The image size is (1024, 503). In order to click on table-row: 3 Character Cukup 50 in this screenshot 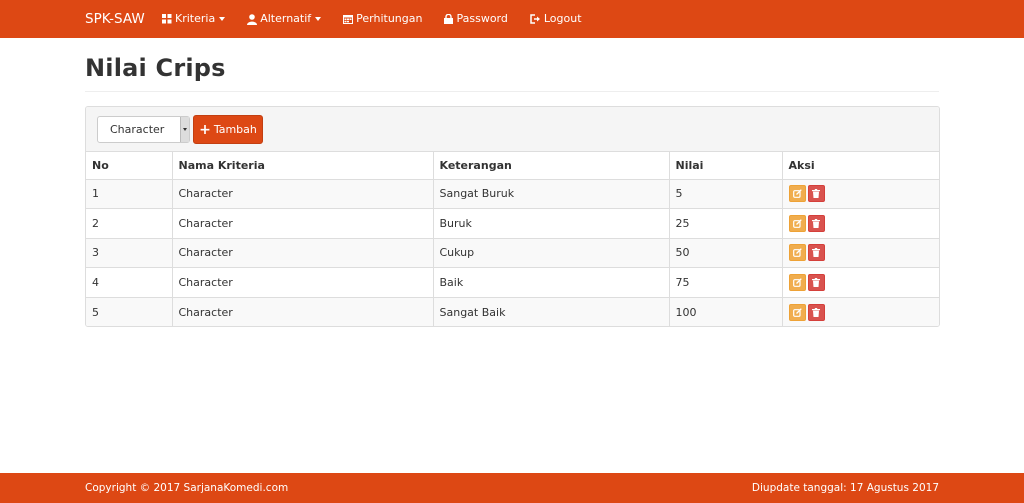, I will do `click(512, 252)`.